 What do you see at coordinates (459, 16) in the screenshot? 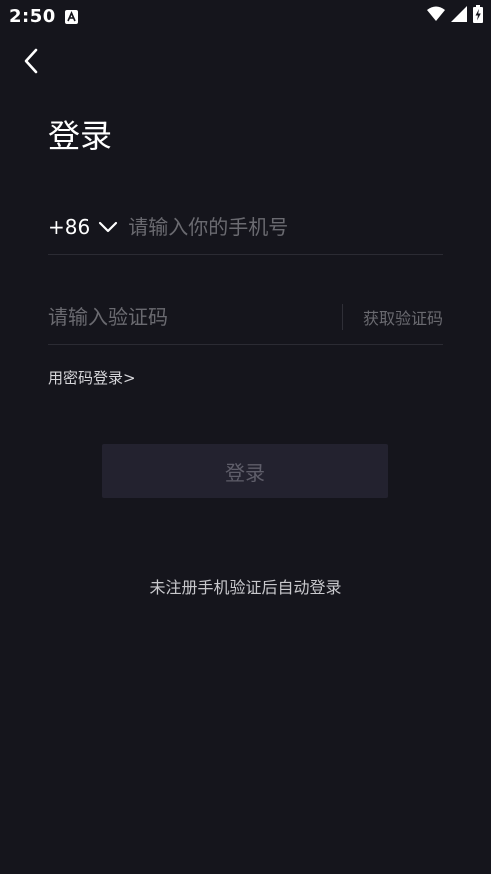
I see `cellular-signal-icon` at bounding box center [459, 16].